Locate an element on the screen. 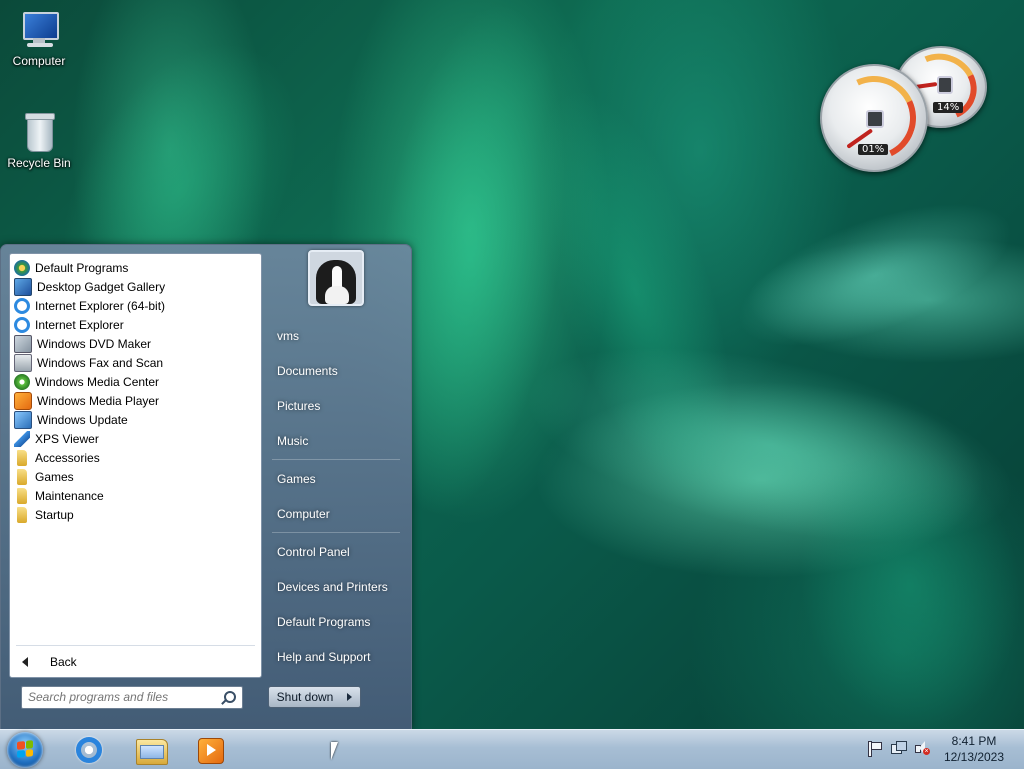 The image size is (1024, 769). program-windows-dvd-maker: Windows DVD Maker is located at coordinates (135, 343).